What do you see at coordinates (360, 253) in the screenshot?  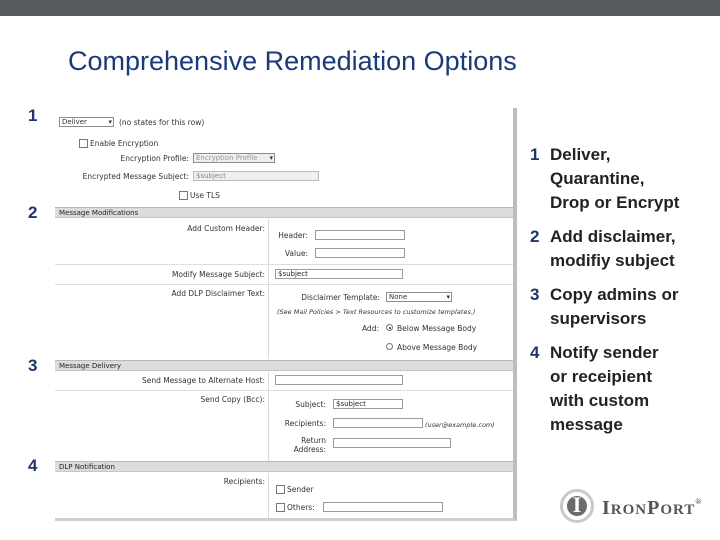 I see `value-field` at bounding box center [360, 253].